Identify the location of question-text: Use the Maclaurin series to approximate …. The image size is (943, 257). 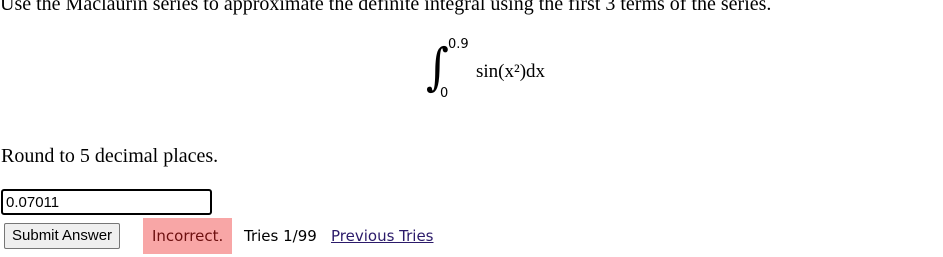
(386, 7).